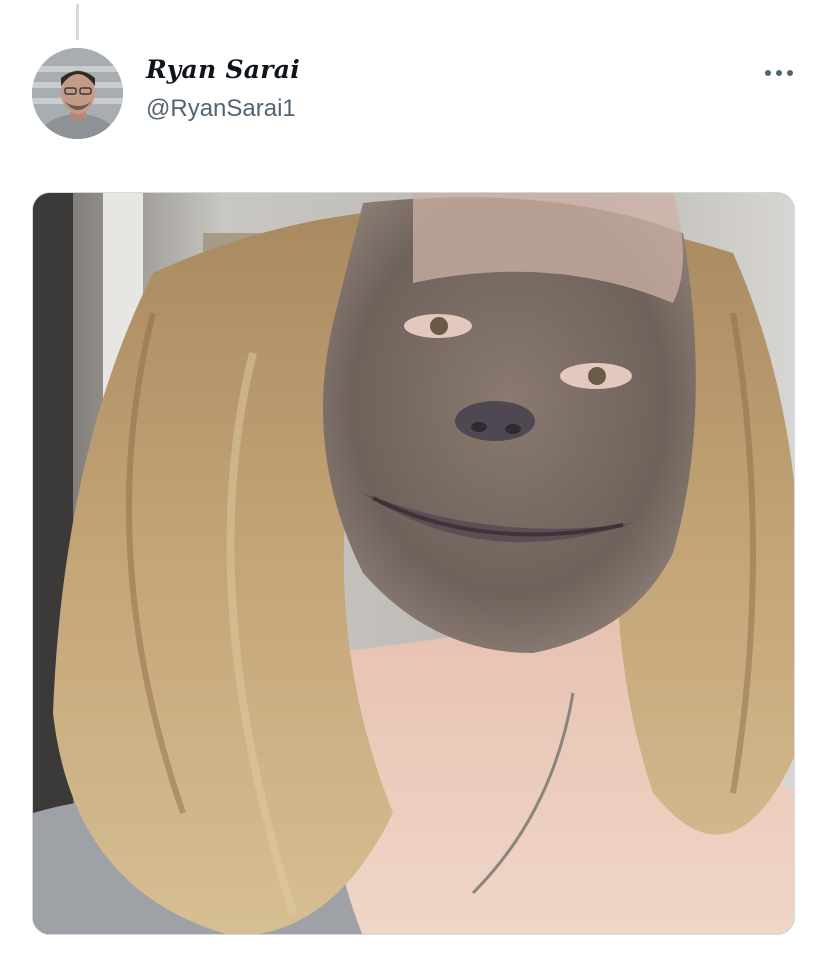 The height and width of the screenshot is (959, 827). I want to click on author-avatar, so click(77, 93).